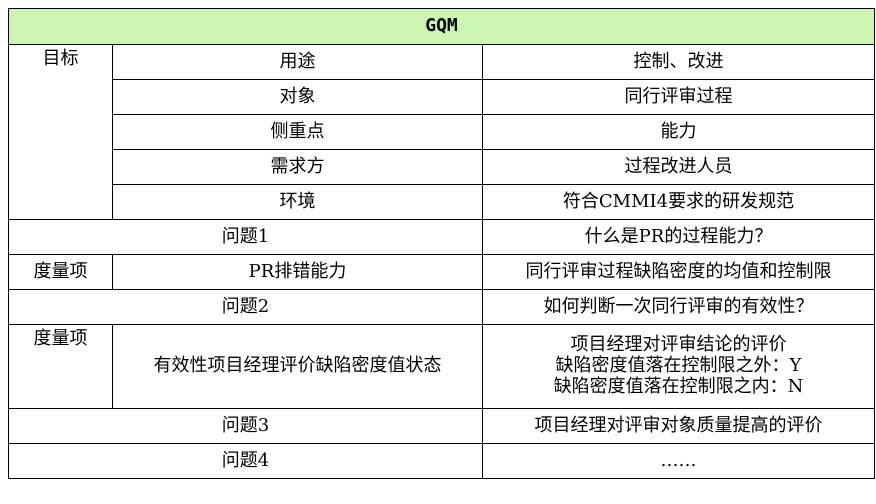 The height and width of the screenshot is (504, 876). Describe the element at coordinates (441, 26) in the screenshot. I see `gqm-title: GQM` at that location.